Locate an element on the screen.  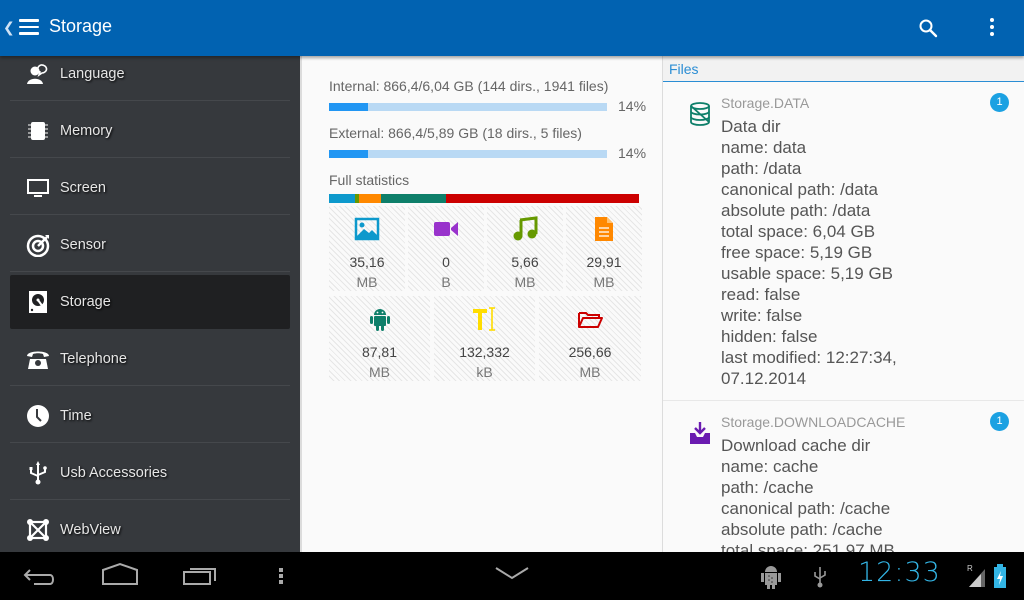
segment-apps is located at coordinates (414, 198).